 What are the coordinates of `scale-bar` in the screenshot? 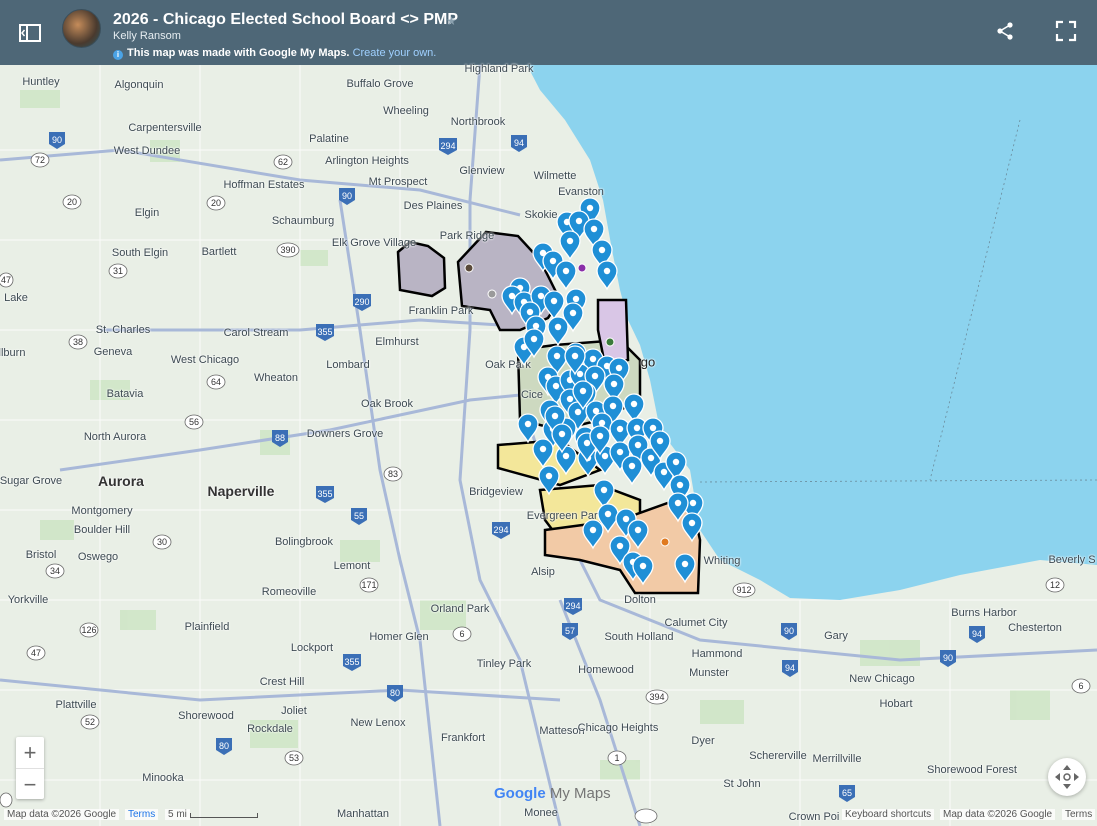 It's located at (224, 815).